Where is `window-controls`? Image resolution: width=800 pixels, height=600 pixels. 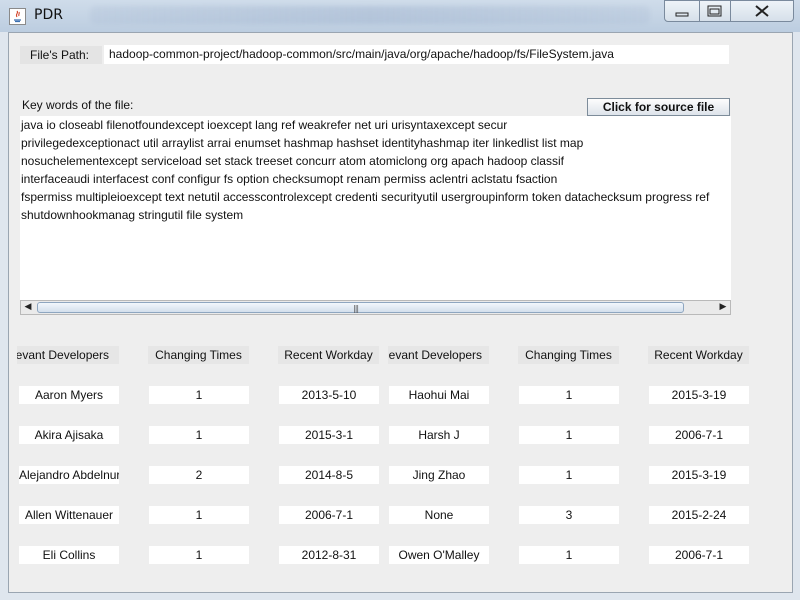 window-controls is located at coordinates (731, 12).